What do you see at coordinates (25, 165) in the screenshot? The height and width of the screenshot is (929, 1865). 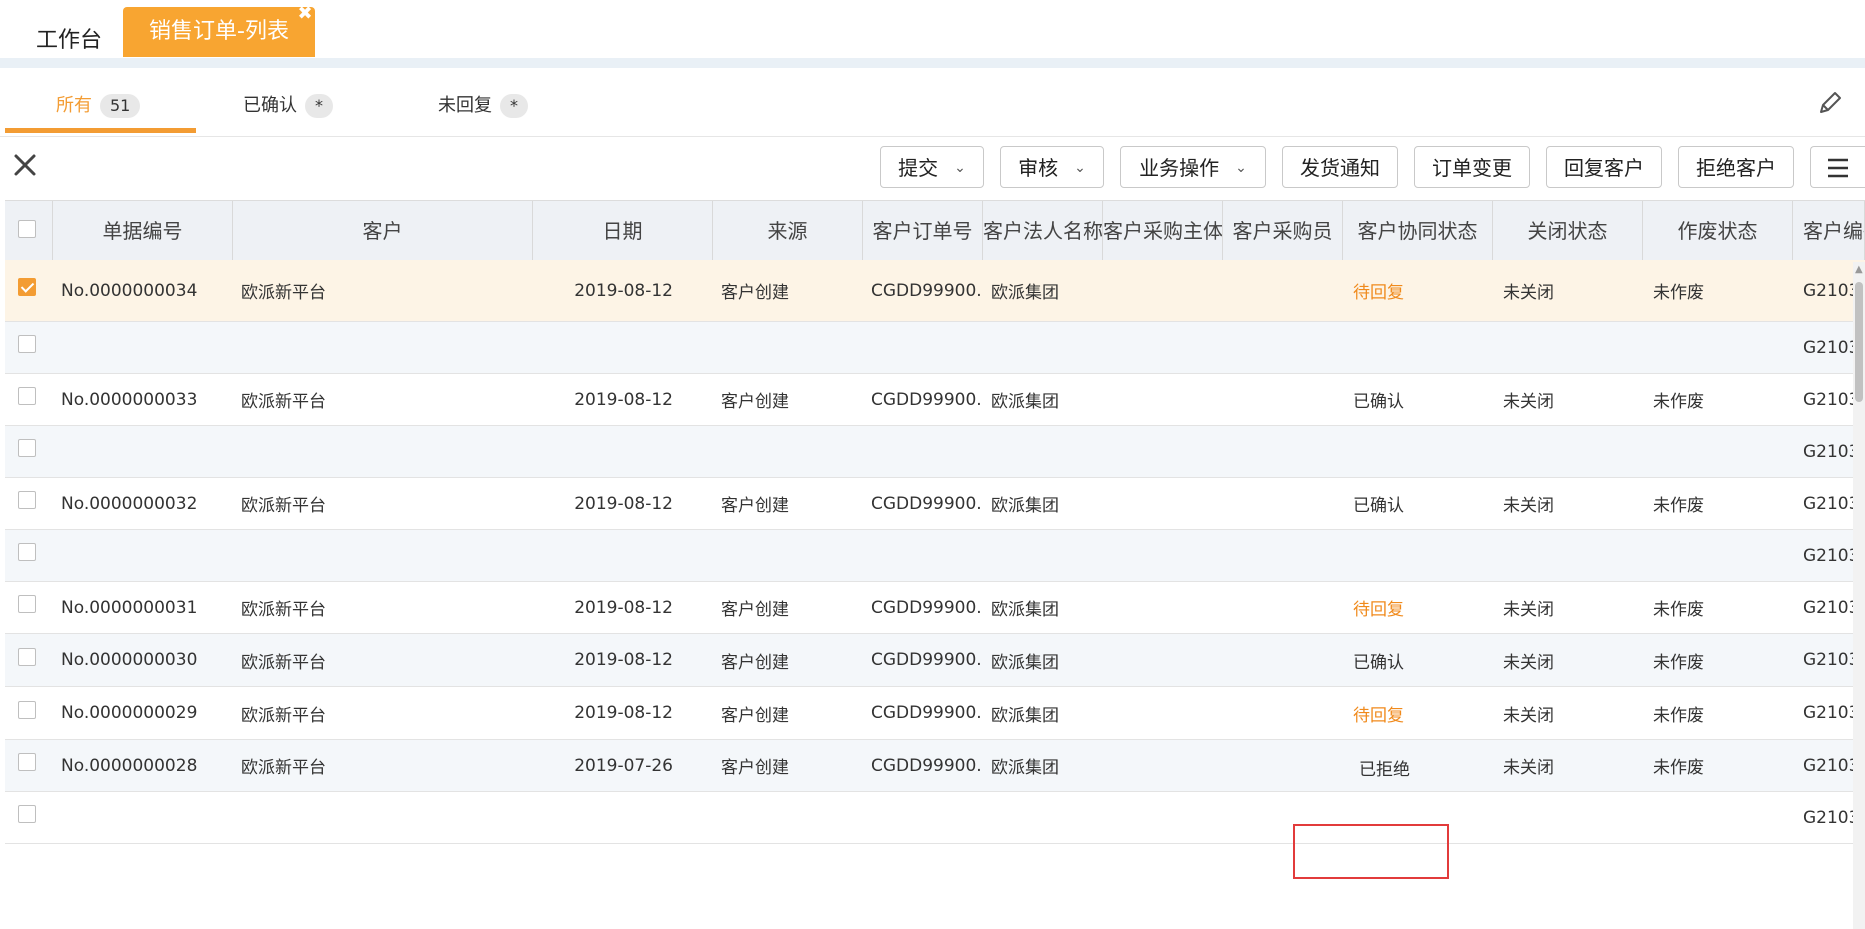 I see `close-icon` at bounding box center [25, 165].